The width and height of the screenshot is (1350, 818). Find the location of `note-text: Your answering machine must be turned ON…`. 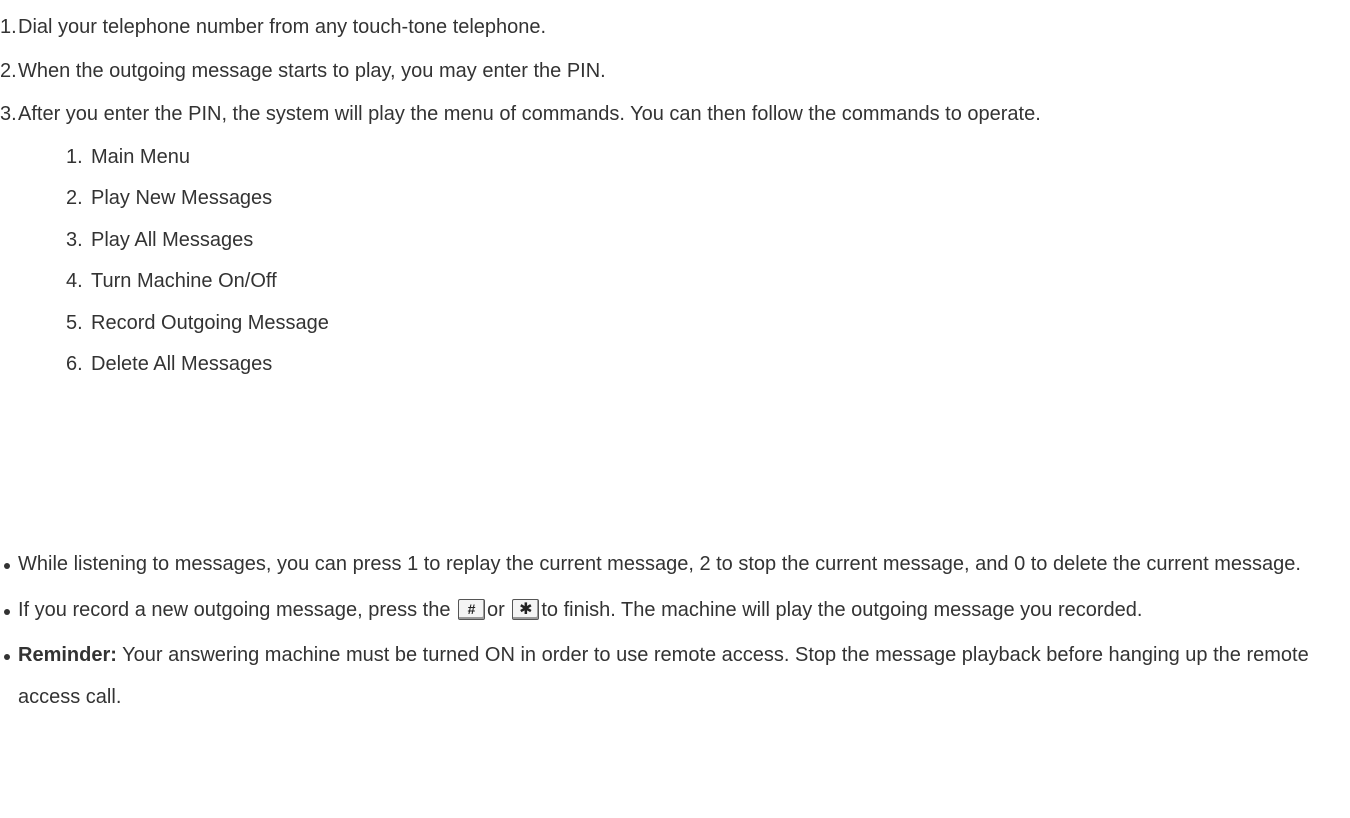

note-text: Your answering machine must be turned ON… is located at coordinates (663, 676).